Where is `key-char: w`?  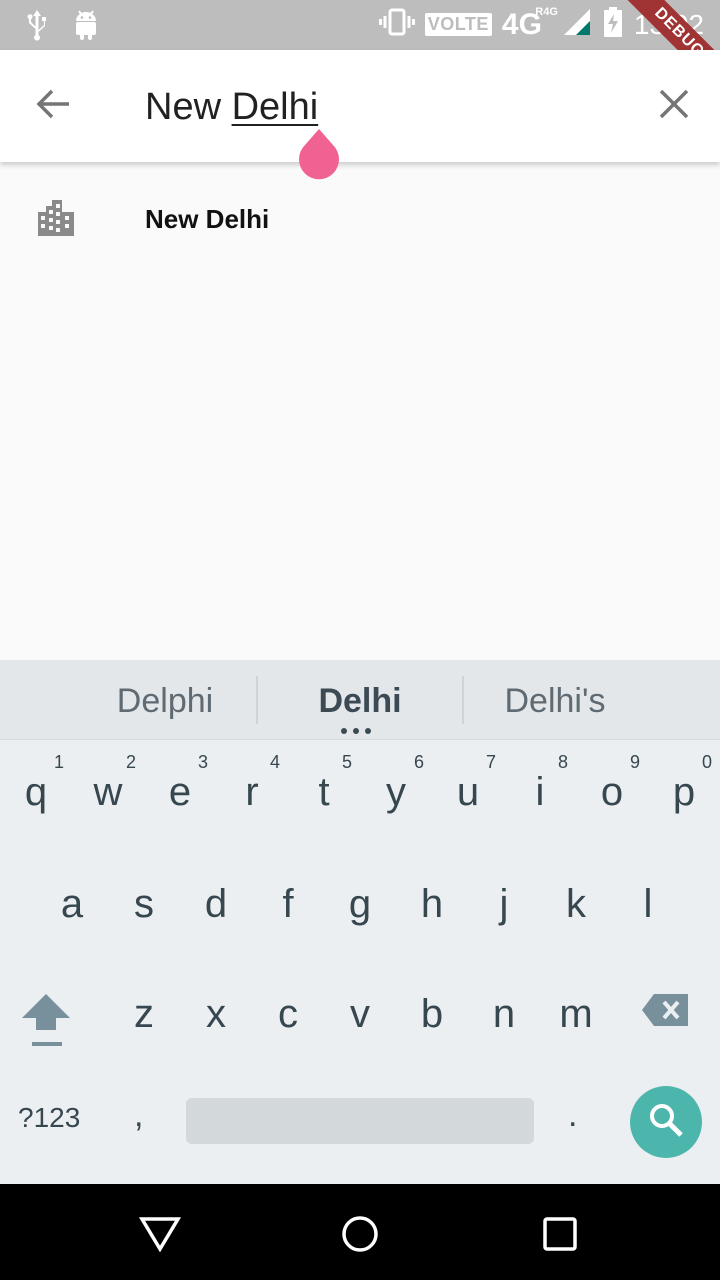
key-char: w is located at coordinates (108, 792).